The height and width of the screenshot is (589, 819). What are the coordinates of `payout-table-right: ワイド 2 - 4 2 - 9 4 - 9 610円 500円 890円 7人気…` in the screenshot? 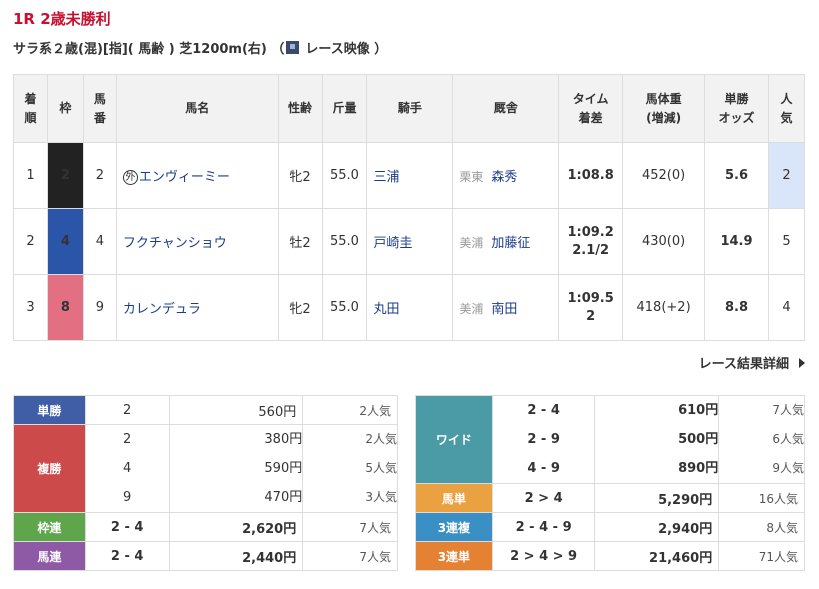 It's located at (610, 483).